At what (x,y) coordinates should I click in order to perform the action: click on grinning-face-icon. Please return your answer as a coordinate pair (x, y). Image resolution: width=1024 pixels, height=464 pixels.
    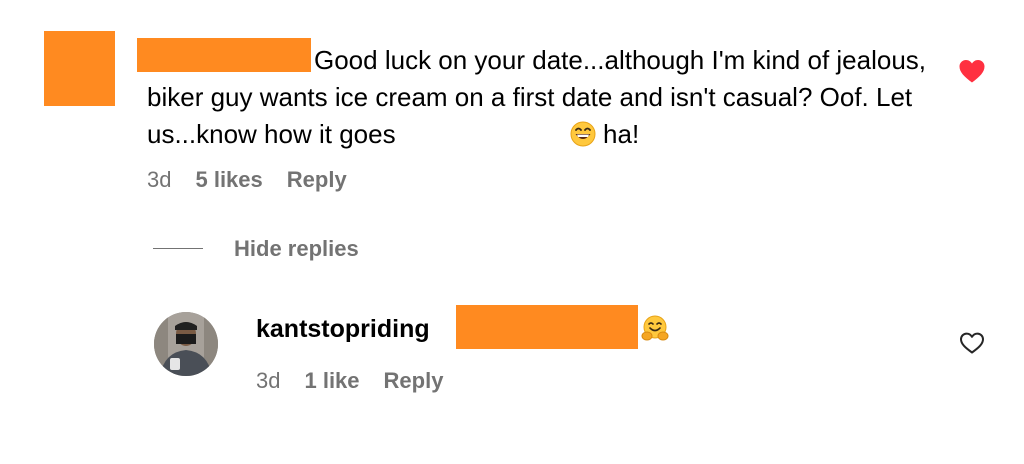
    Looking at the image, I should click on (499, 138).